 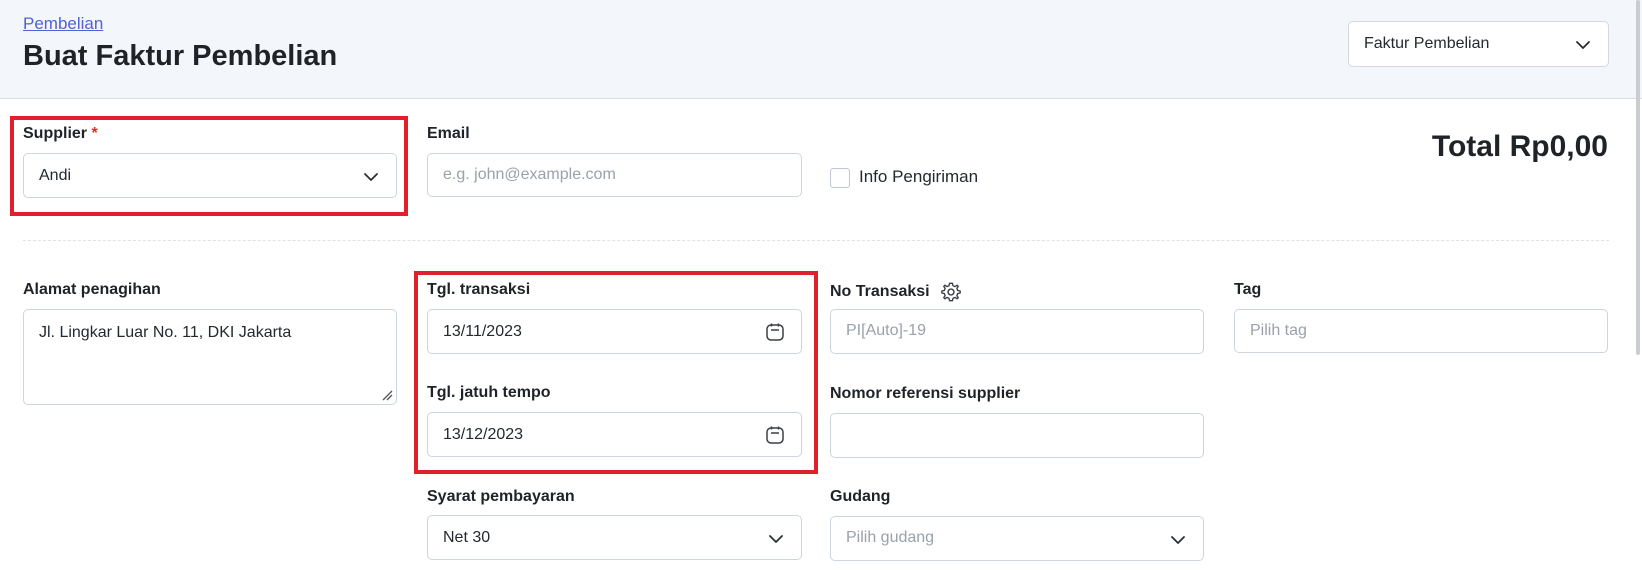 I want to click on total-amount: Total Rp0,00, so click(x=1519, y=146).